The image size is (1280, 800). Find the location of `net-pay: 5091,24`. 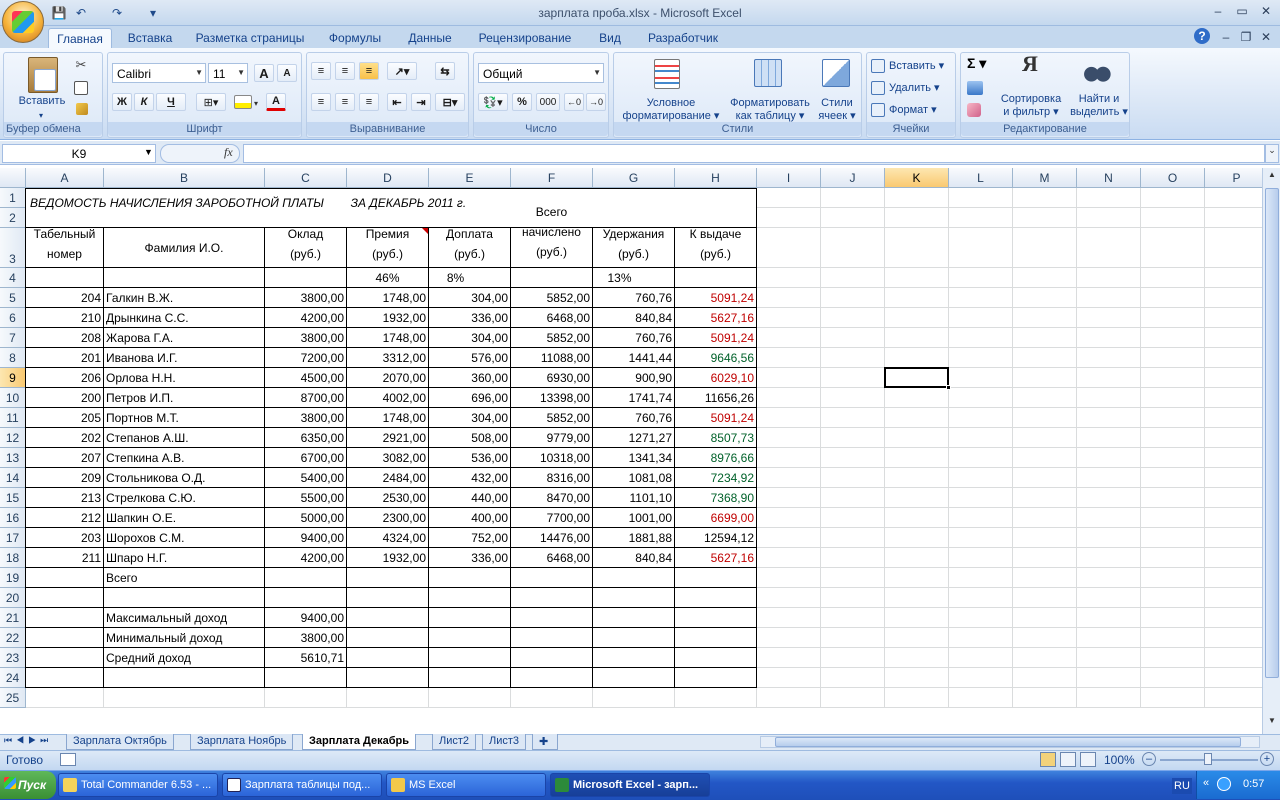

net-pay: 5091,24 is located at coordinates (715, 418).